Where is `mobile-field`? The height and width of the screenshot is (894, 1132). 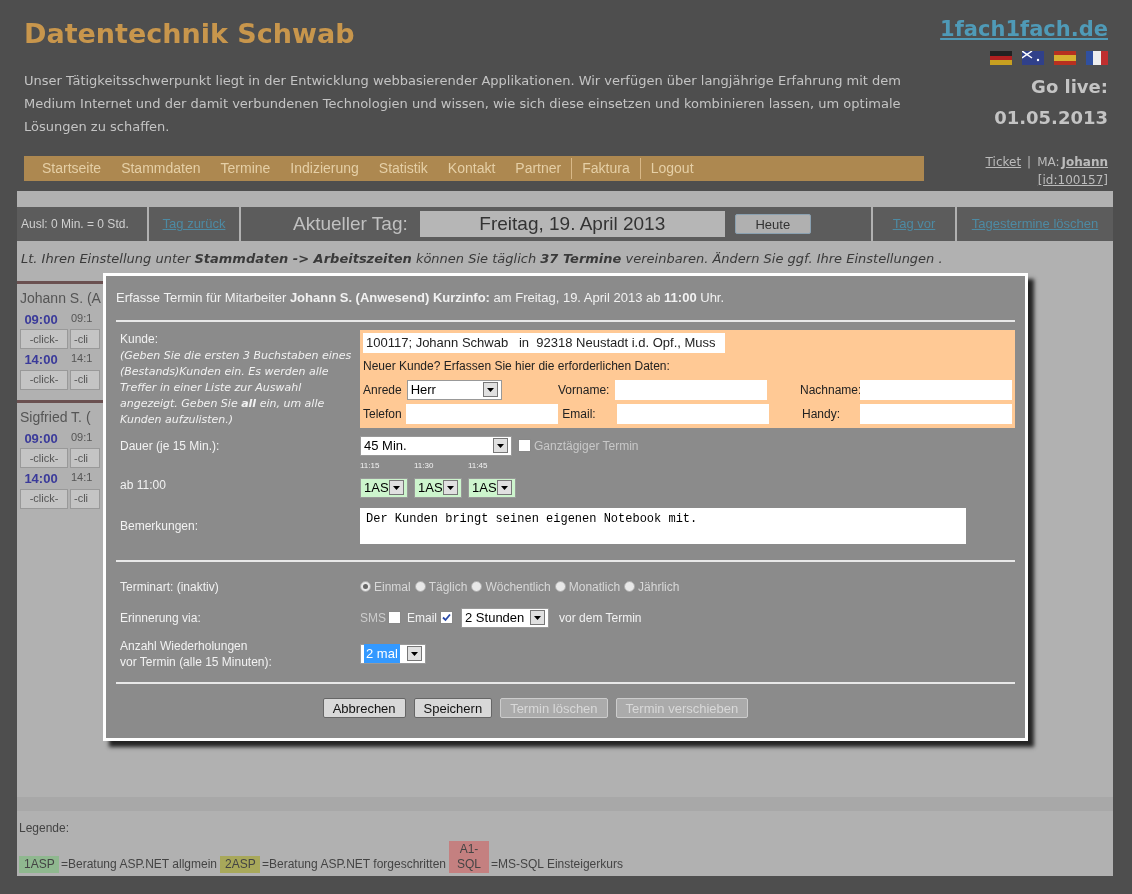 mobile-field is located at coordinates (936, 414).